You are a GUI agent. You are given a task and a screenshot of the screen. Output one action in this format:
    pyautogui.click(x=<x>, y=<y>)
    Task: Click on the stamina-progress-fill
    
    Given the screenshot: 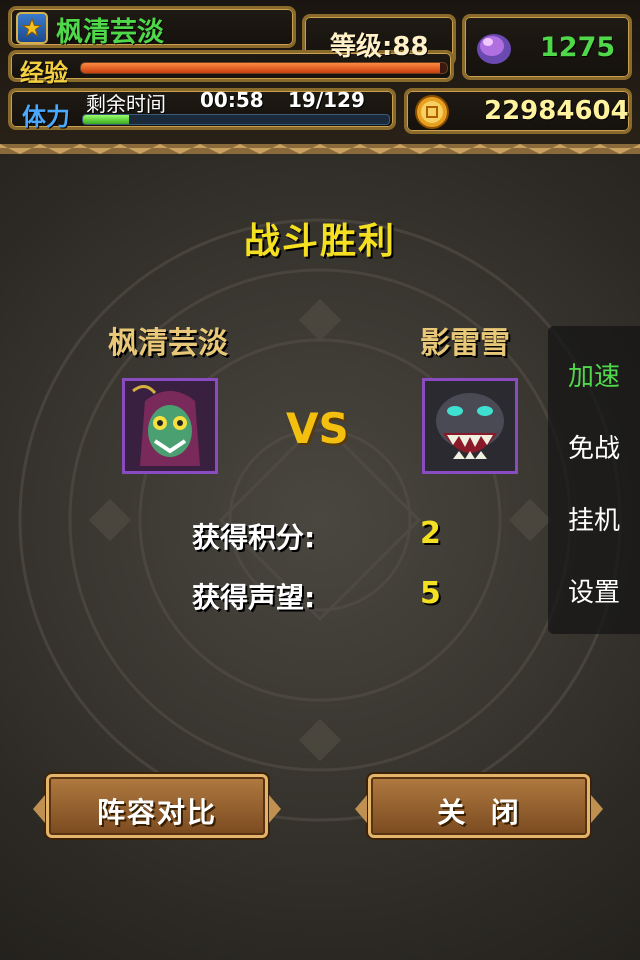 What is the action you would take?
    pyautogui.click(x=106, y=119)
    